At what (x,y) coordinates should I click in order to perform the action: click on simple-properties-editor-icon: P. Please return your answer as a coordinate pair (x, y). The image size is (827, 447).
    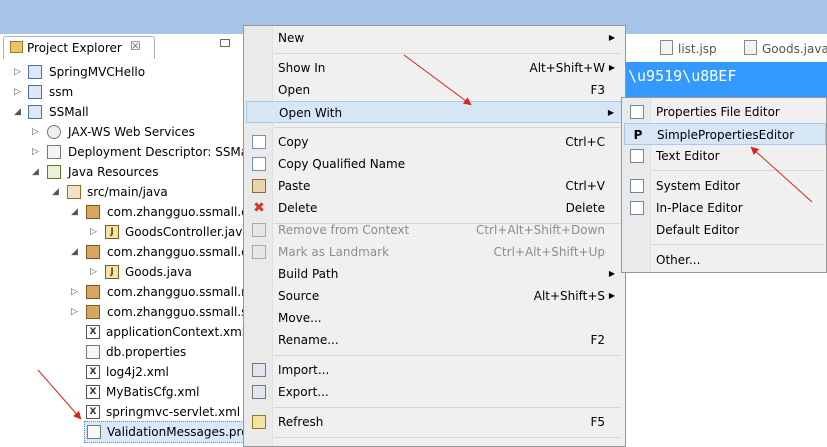
    Looking at the image, I should click on (638, 135).